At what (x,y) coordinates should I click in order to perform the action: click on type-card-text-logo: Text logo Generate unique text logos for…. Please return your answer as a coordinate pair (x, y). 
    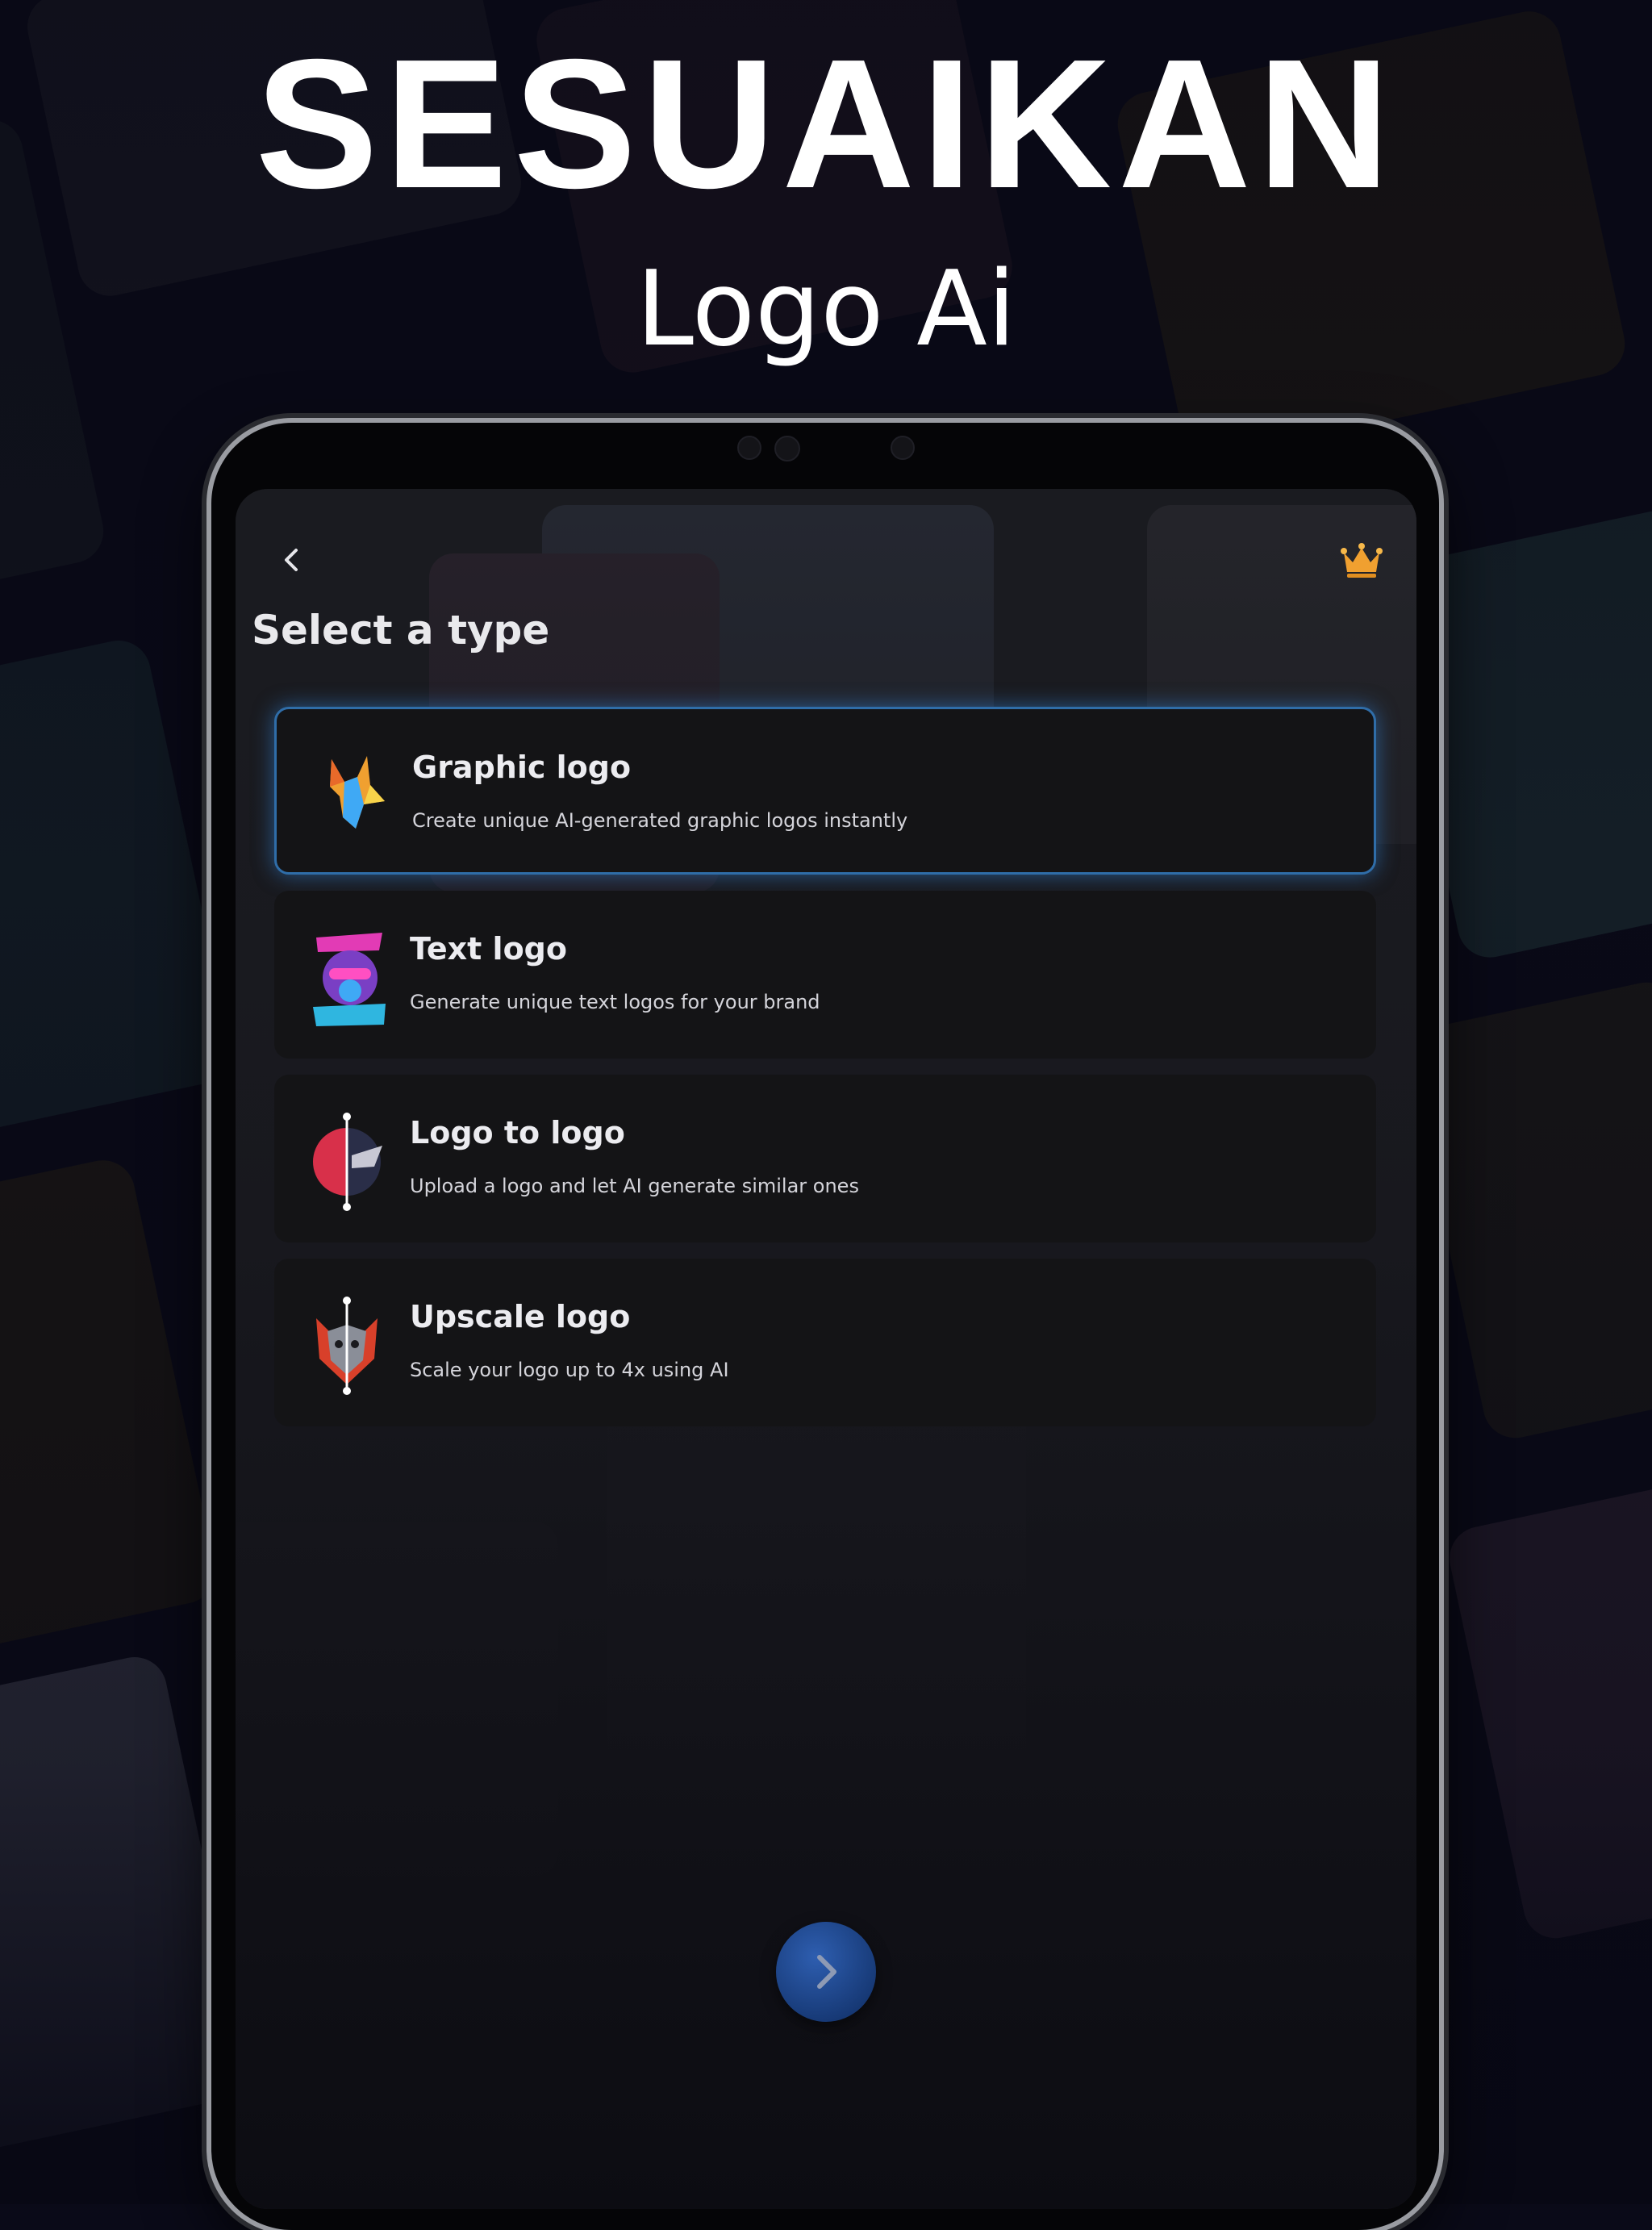
    Looking at the image, I should click on (825, 975).